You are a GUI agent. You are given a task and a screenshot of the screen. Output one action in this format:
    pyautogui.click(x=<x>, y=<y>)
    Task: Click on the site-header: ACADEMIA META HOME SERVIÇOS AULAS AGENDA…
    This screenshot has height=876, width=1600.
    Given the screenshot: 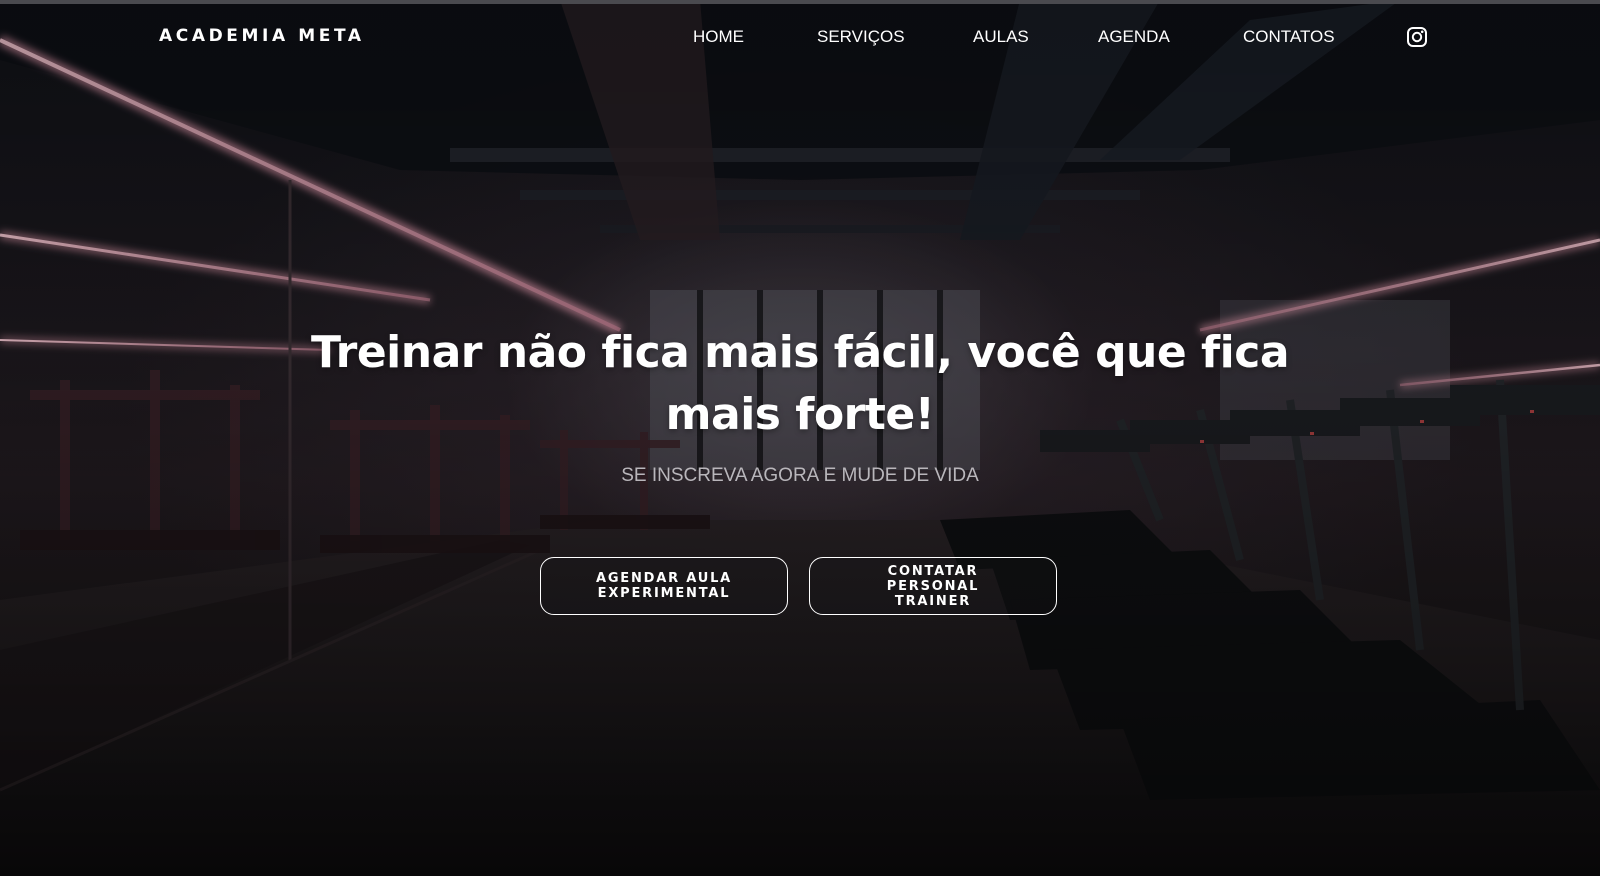 What is the action you would take?
    pyautogui.click(x=800, y=35)
    